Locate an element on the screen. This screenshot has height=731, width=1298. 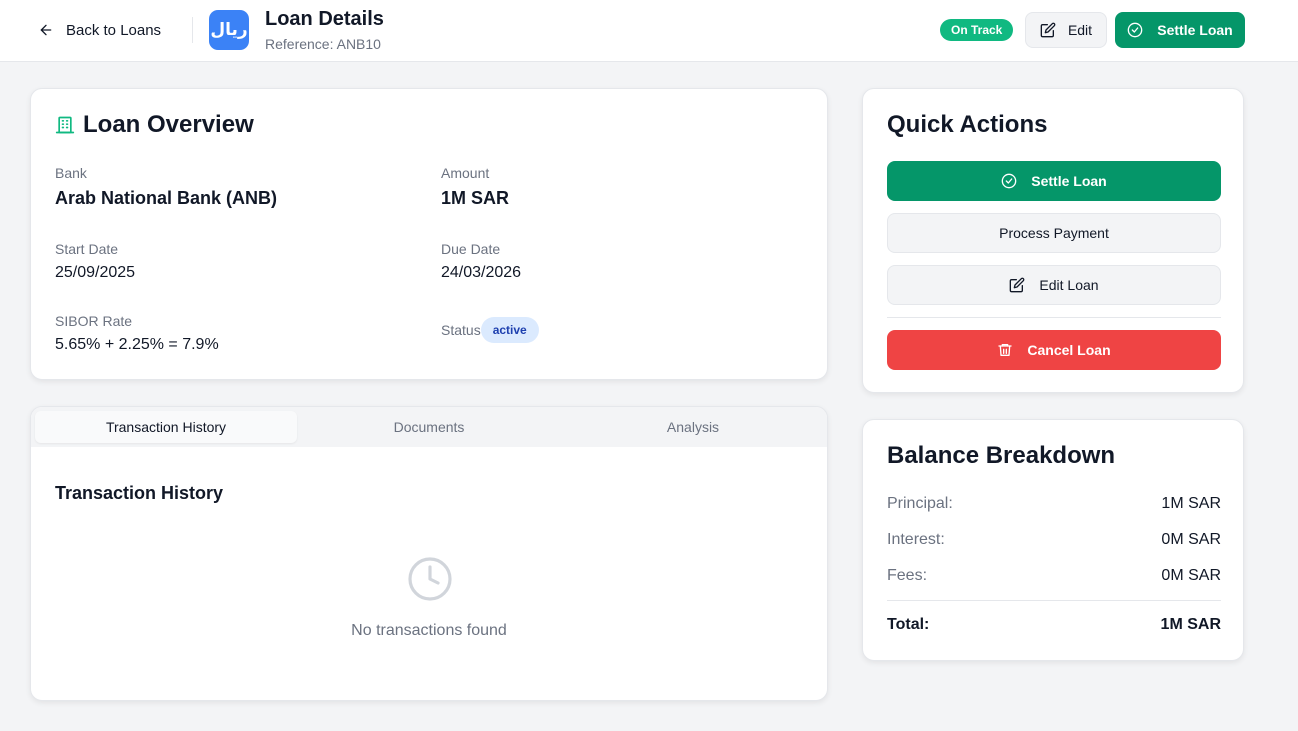
status-badge-text: active is located at coordinates (509, 330).